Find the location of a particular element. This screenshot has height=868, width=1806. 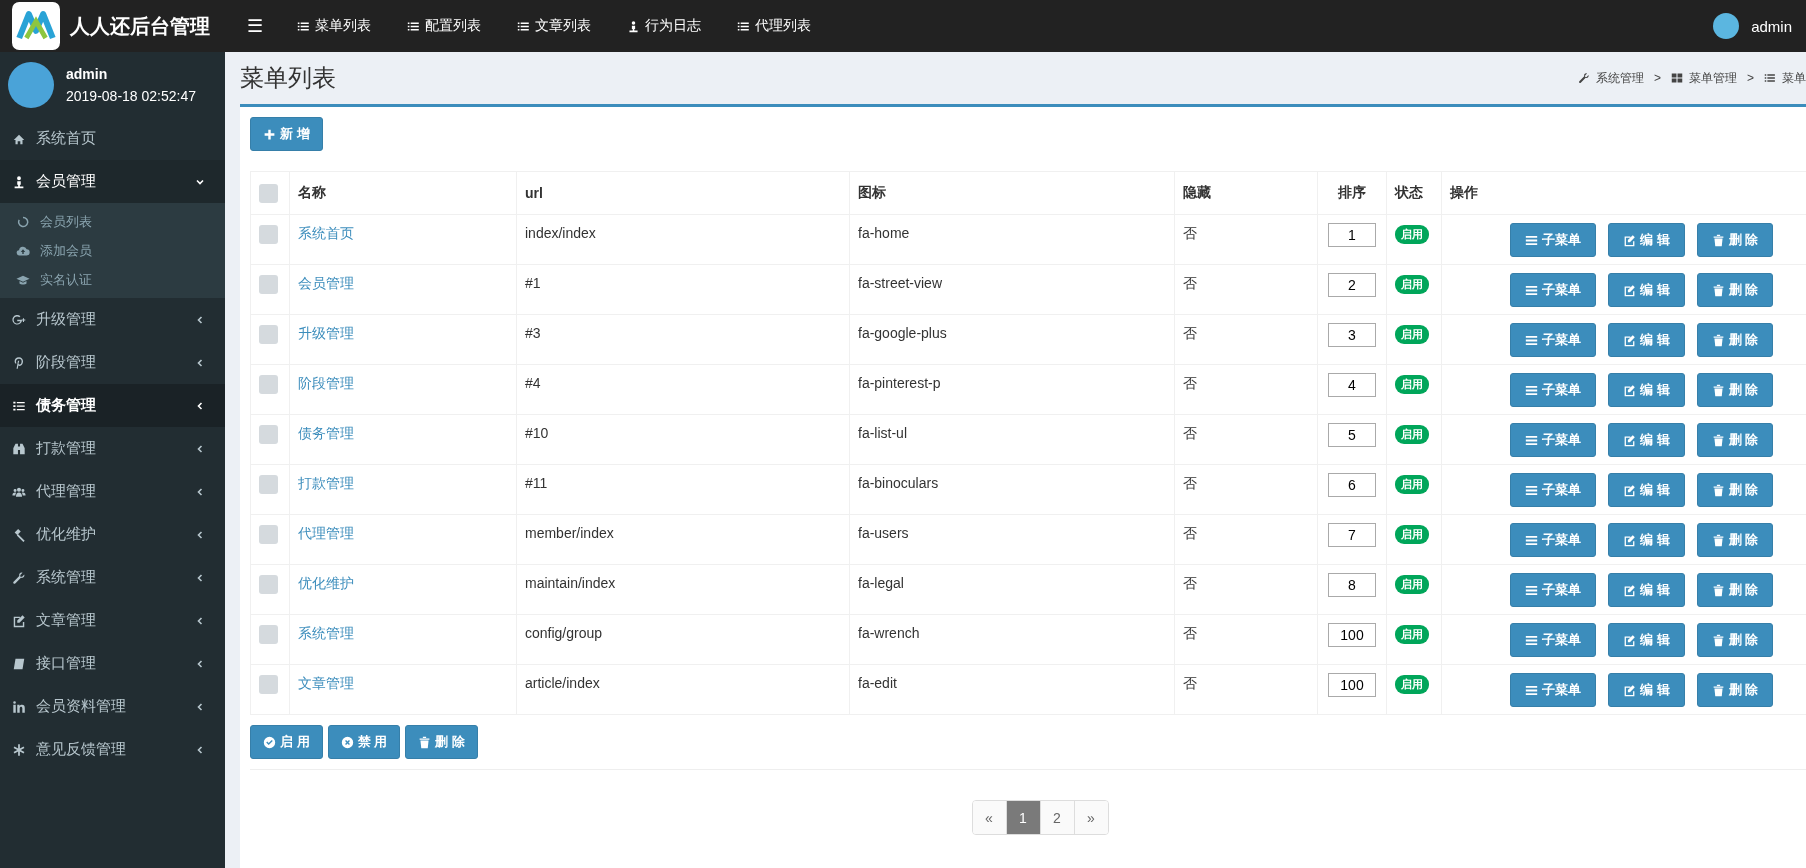

breadcrumb-link: 菜单 is located at coordinates (1794, 78).